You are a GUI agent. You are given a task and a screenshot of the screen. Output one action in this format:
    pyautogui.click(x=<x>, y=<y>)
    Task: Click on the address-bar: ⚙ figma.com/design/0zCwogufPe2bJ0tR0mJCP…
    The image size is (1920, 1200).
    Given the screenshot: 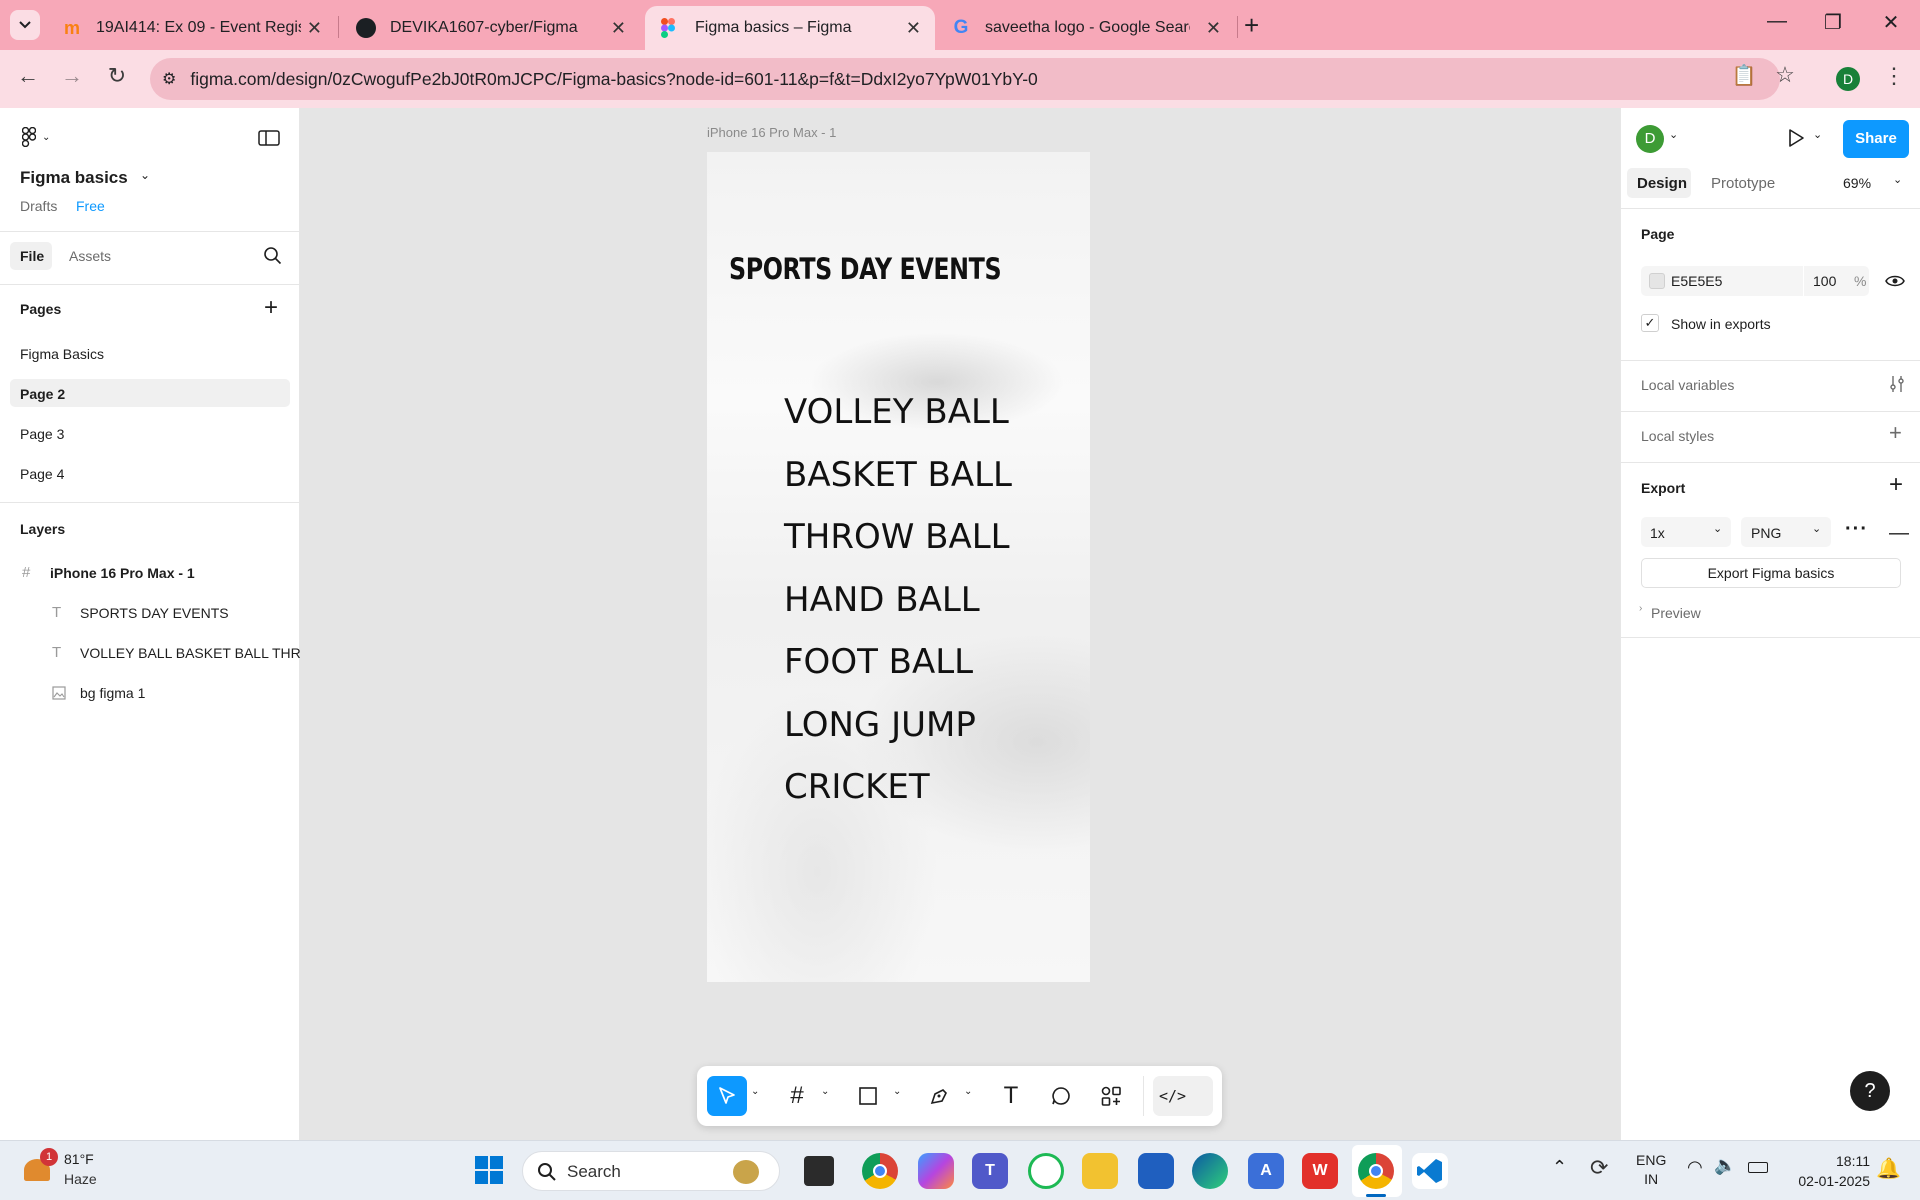 What is the action you would take?
    pyautogui.click(x=965, y=79)
    